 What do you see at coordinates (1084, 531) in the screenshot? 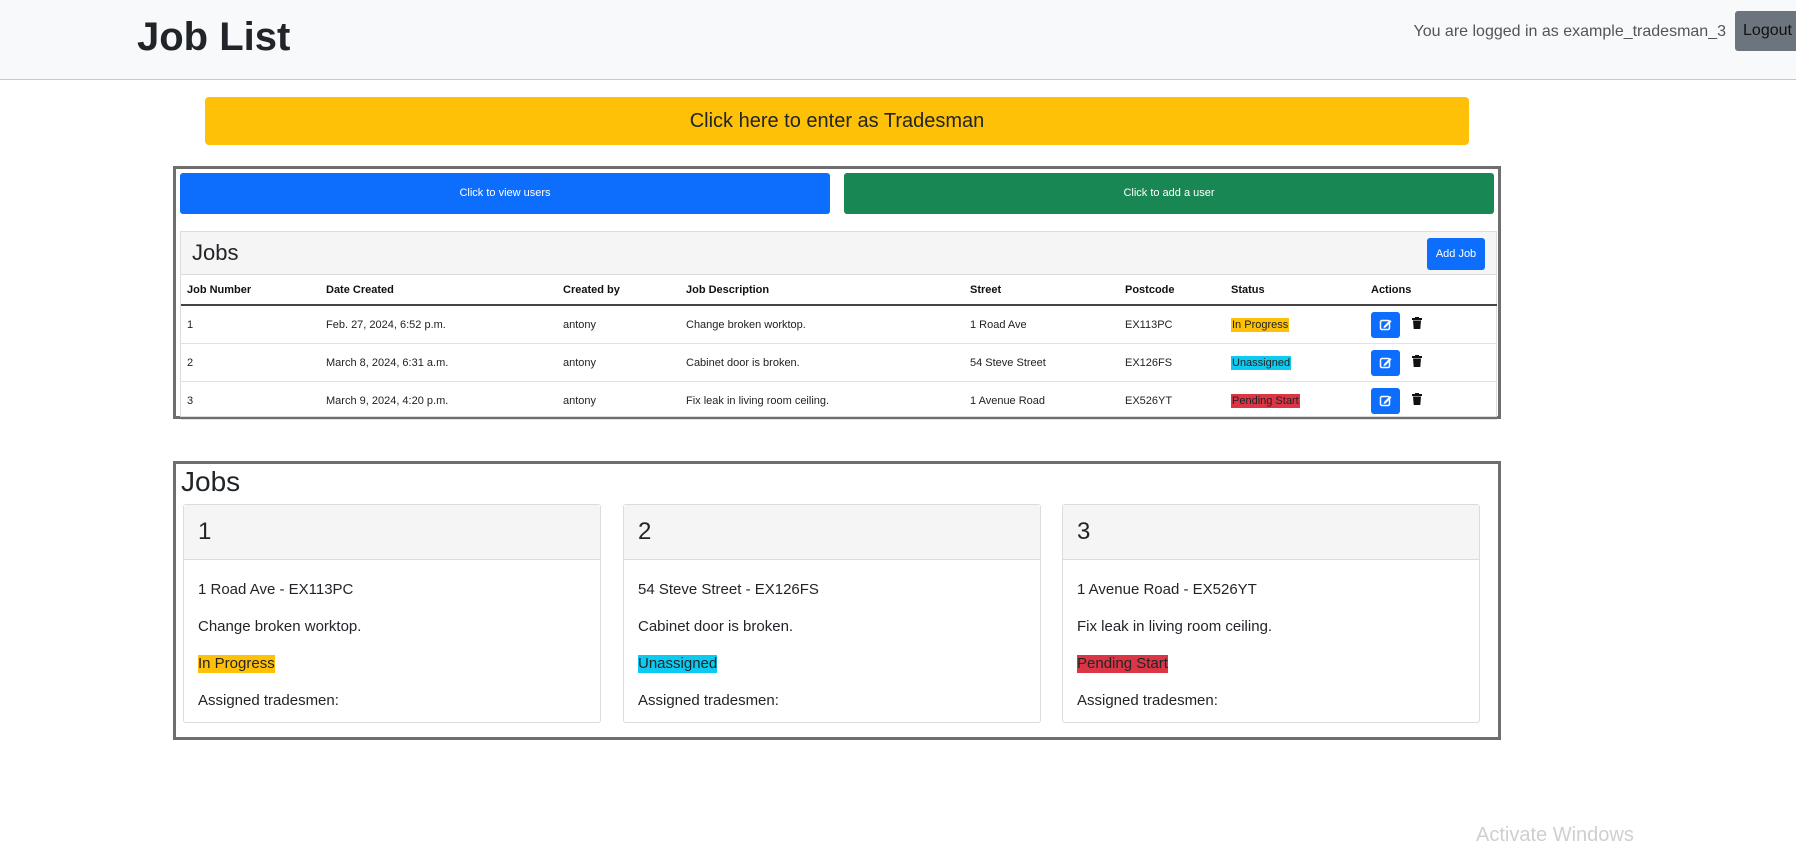
I see `job-card-number: 3` at bounding box center [1084, 531].